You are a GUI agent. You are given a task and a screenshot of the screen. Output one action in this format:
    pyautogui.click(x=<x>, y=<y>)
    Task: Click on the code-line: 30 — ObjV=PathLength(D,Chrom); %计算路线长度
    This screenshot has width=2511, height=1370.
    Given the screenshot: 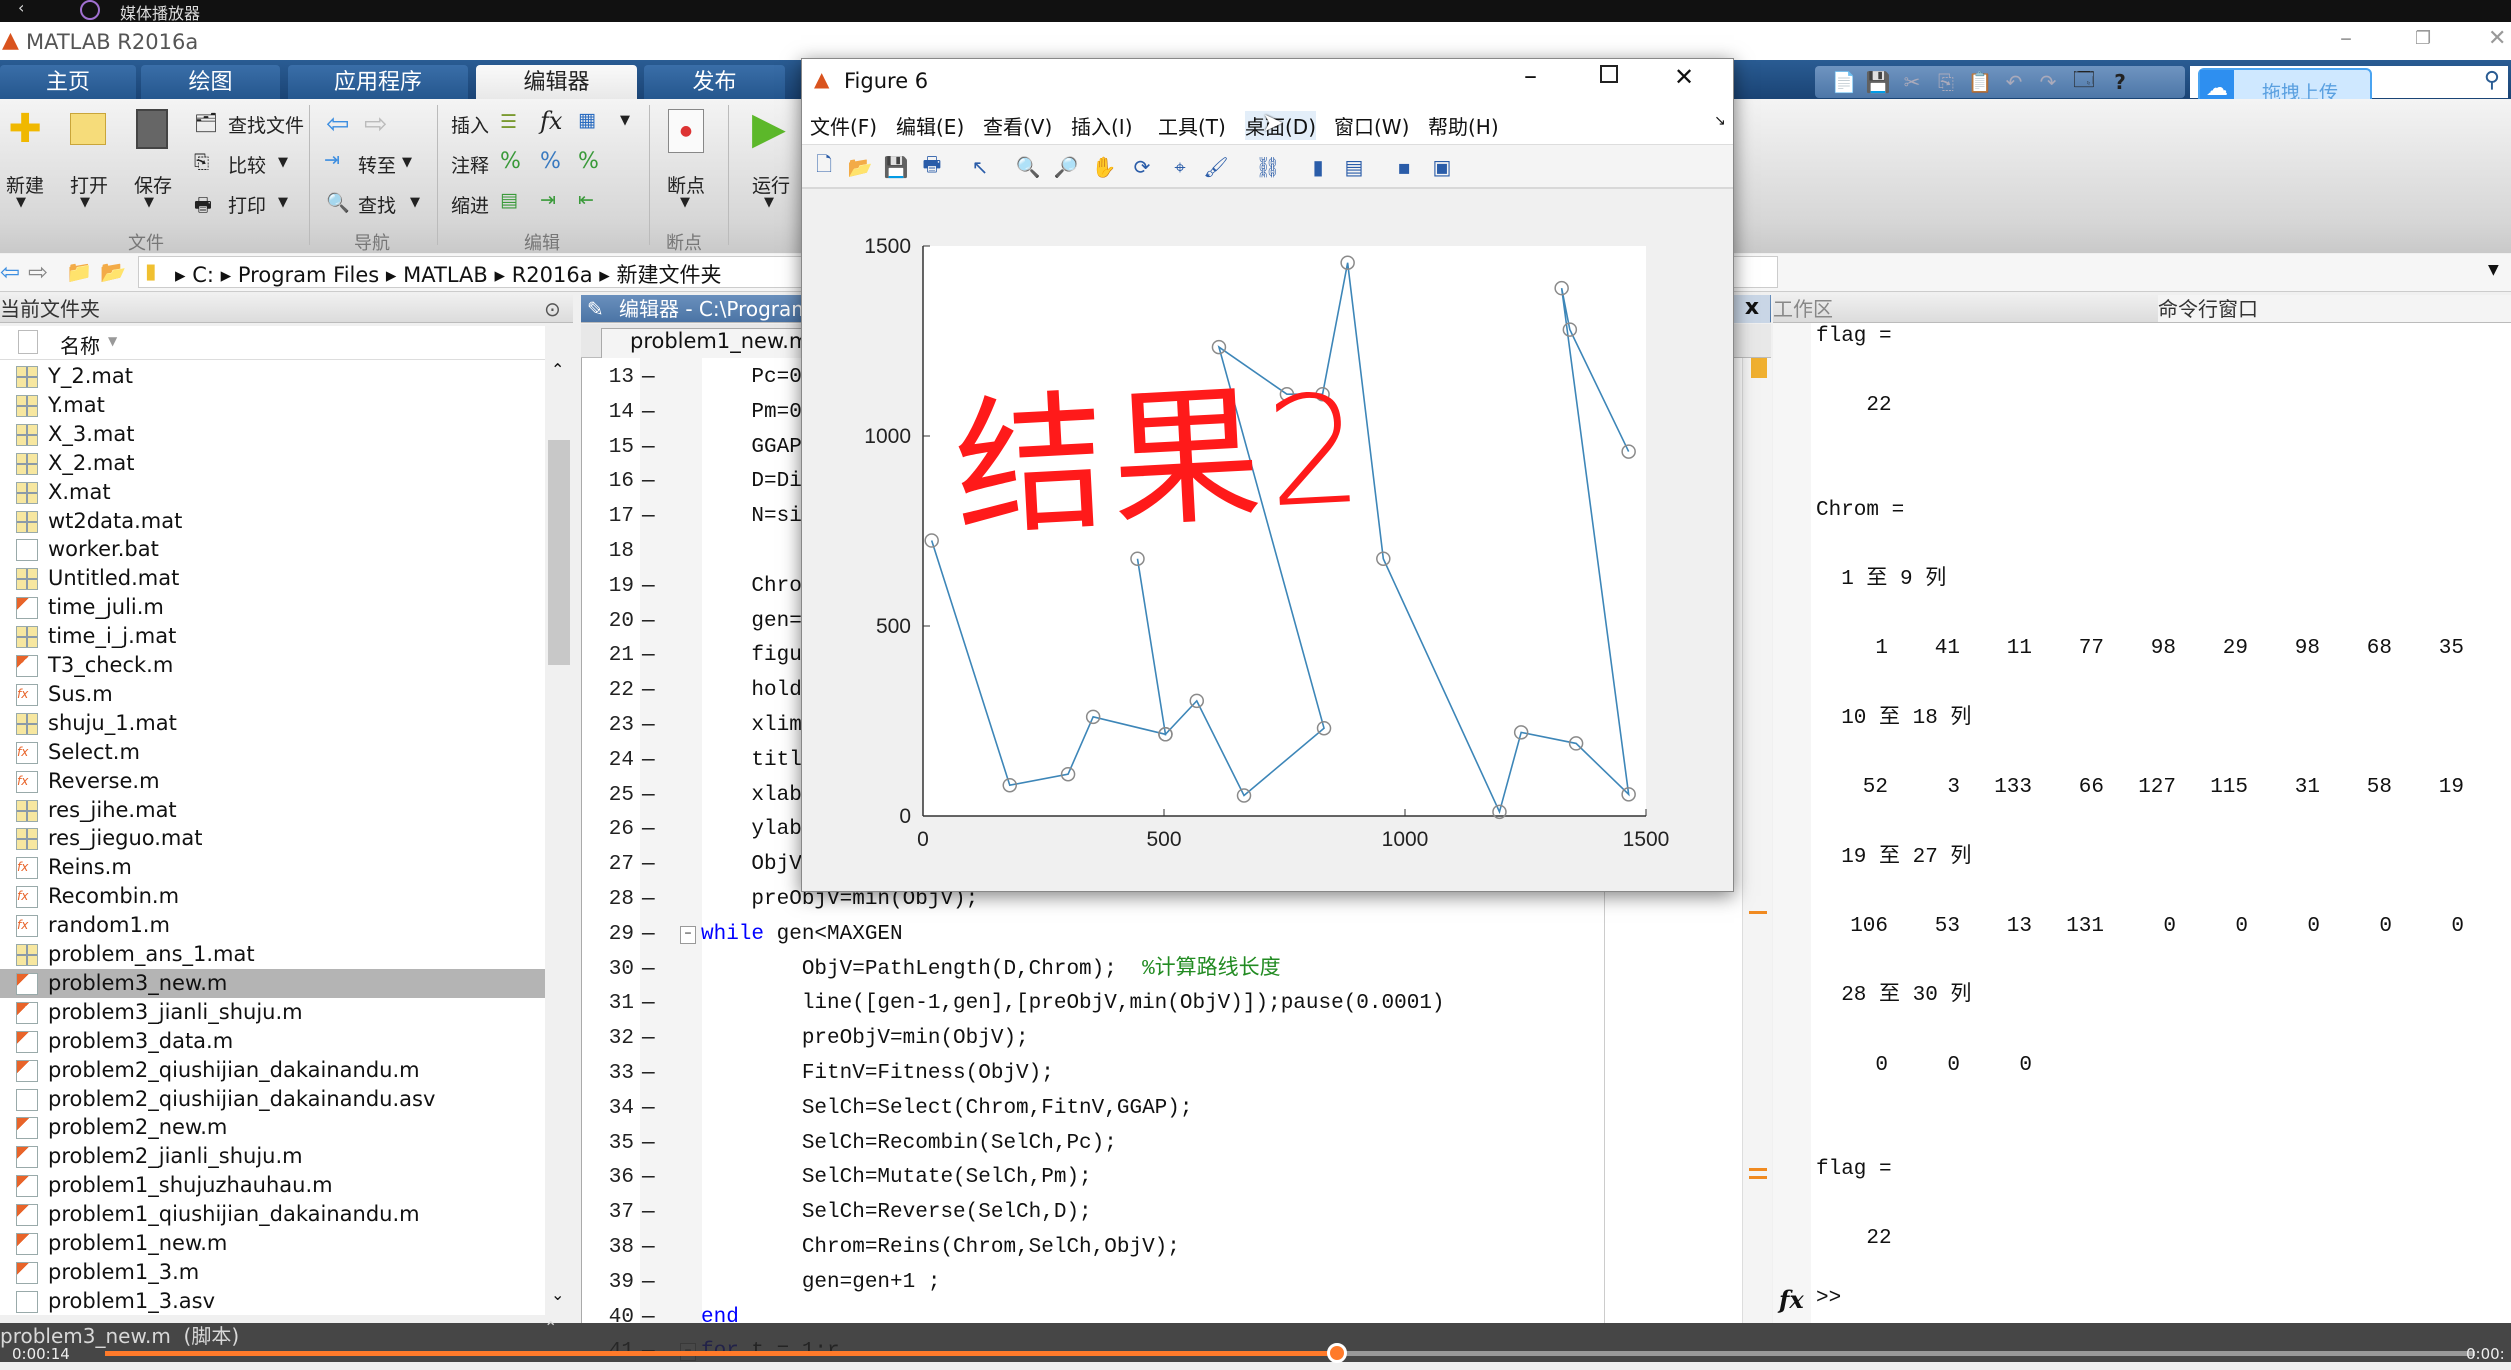 What is the action you would take?
    pyautogui.click(x=1162, y=970)
    